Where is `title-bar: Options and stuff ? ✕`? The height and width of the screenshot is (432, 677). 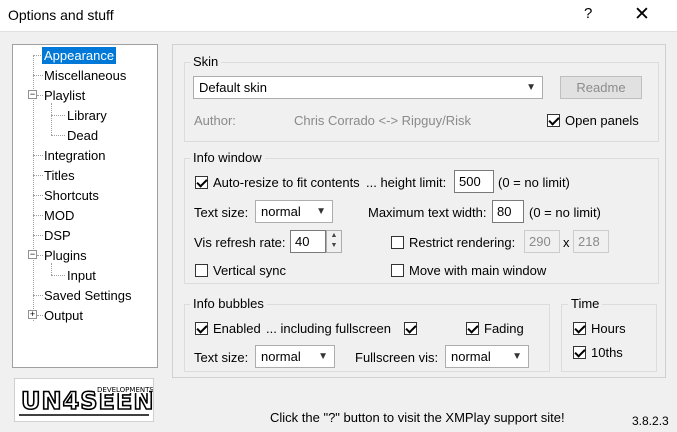 title-bar: Options and stuff ? ✕ is located at coordinates (338, 16).